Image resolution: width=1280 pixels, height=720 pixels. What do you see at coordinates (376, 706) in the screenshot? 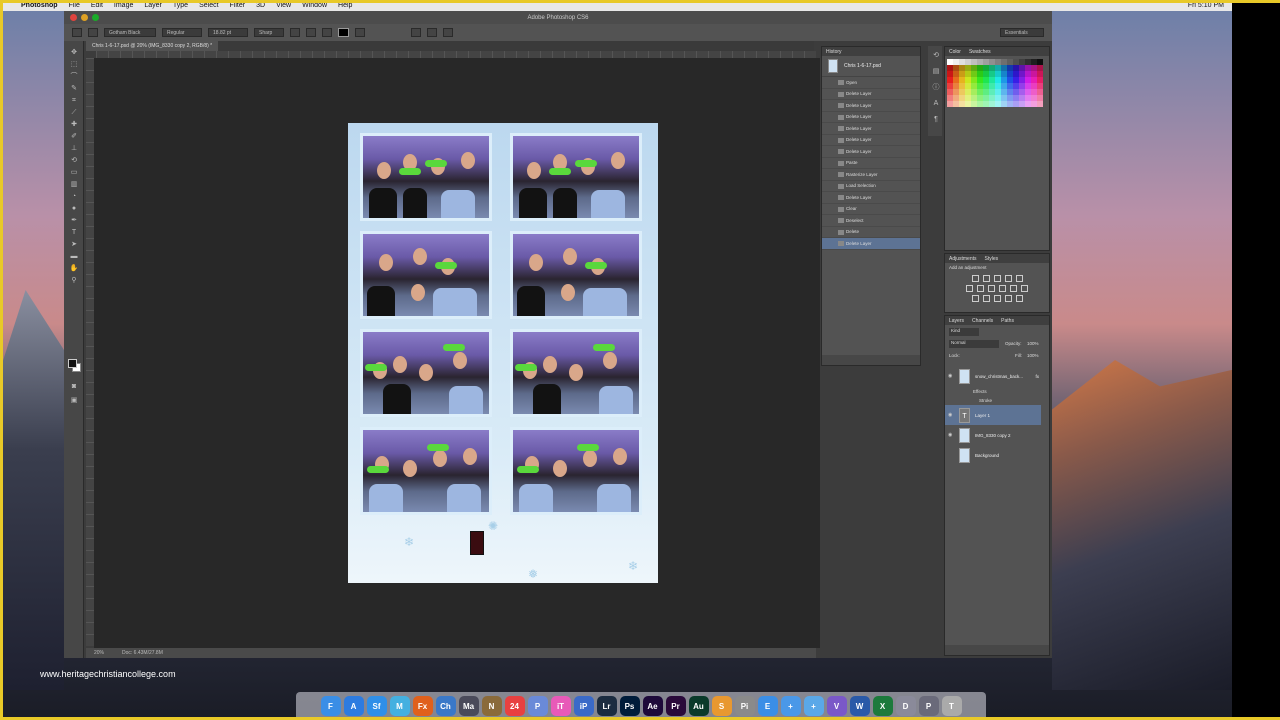
I see `dock-app-icon: Sf` at bounding box center [376, 706].